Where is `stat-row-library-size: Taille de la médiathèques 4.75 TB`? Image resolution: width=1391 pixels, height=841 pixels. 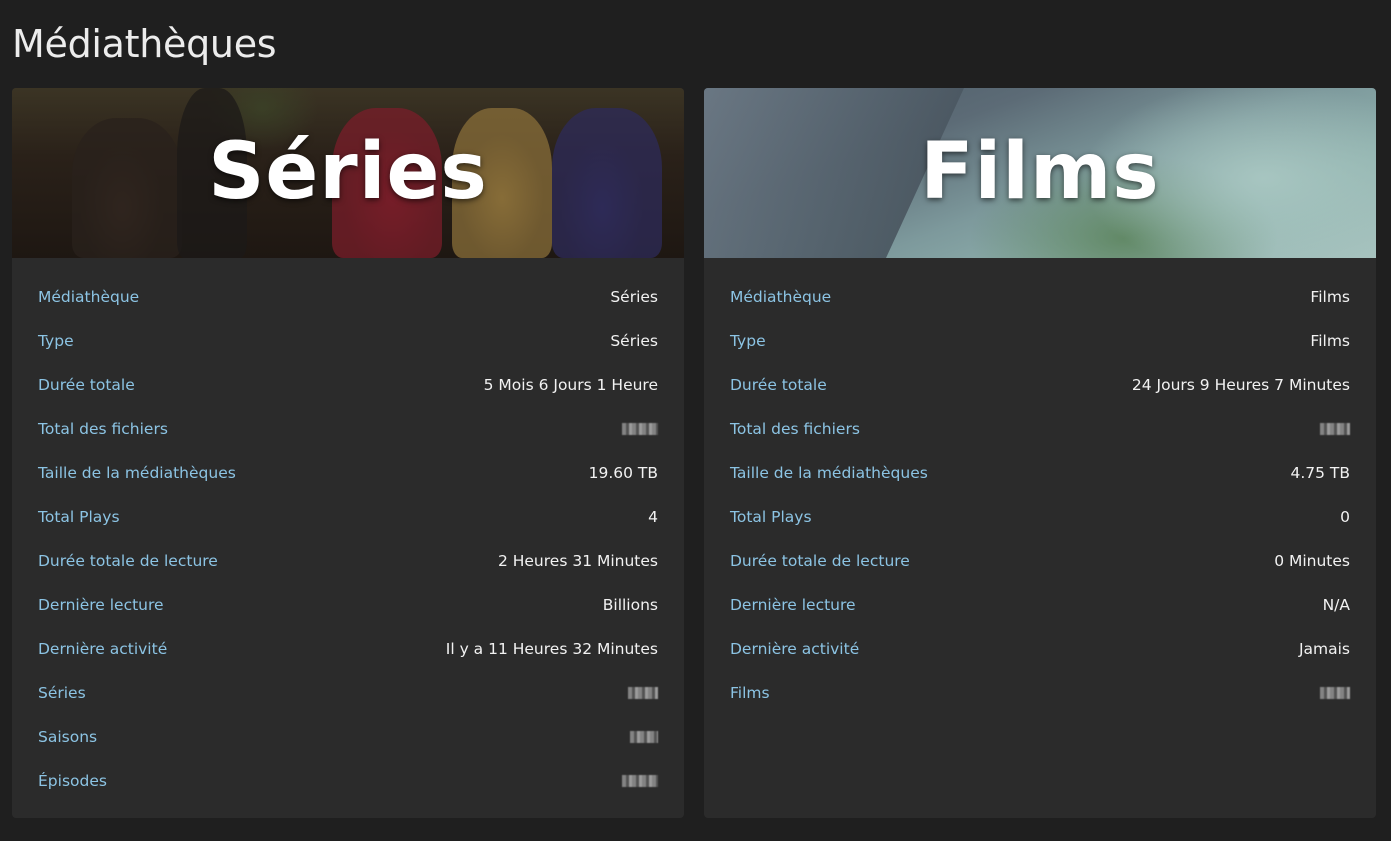
stat-row-library-size: Taille de la médiathèques 4.75 TB is located at coordinates (1040, 473).